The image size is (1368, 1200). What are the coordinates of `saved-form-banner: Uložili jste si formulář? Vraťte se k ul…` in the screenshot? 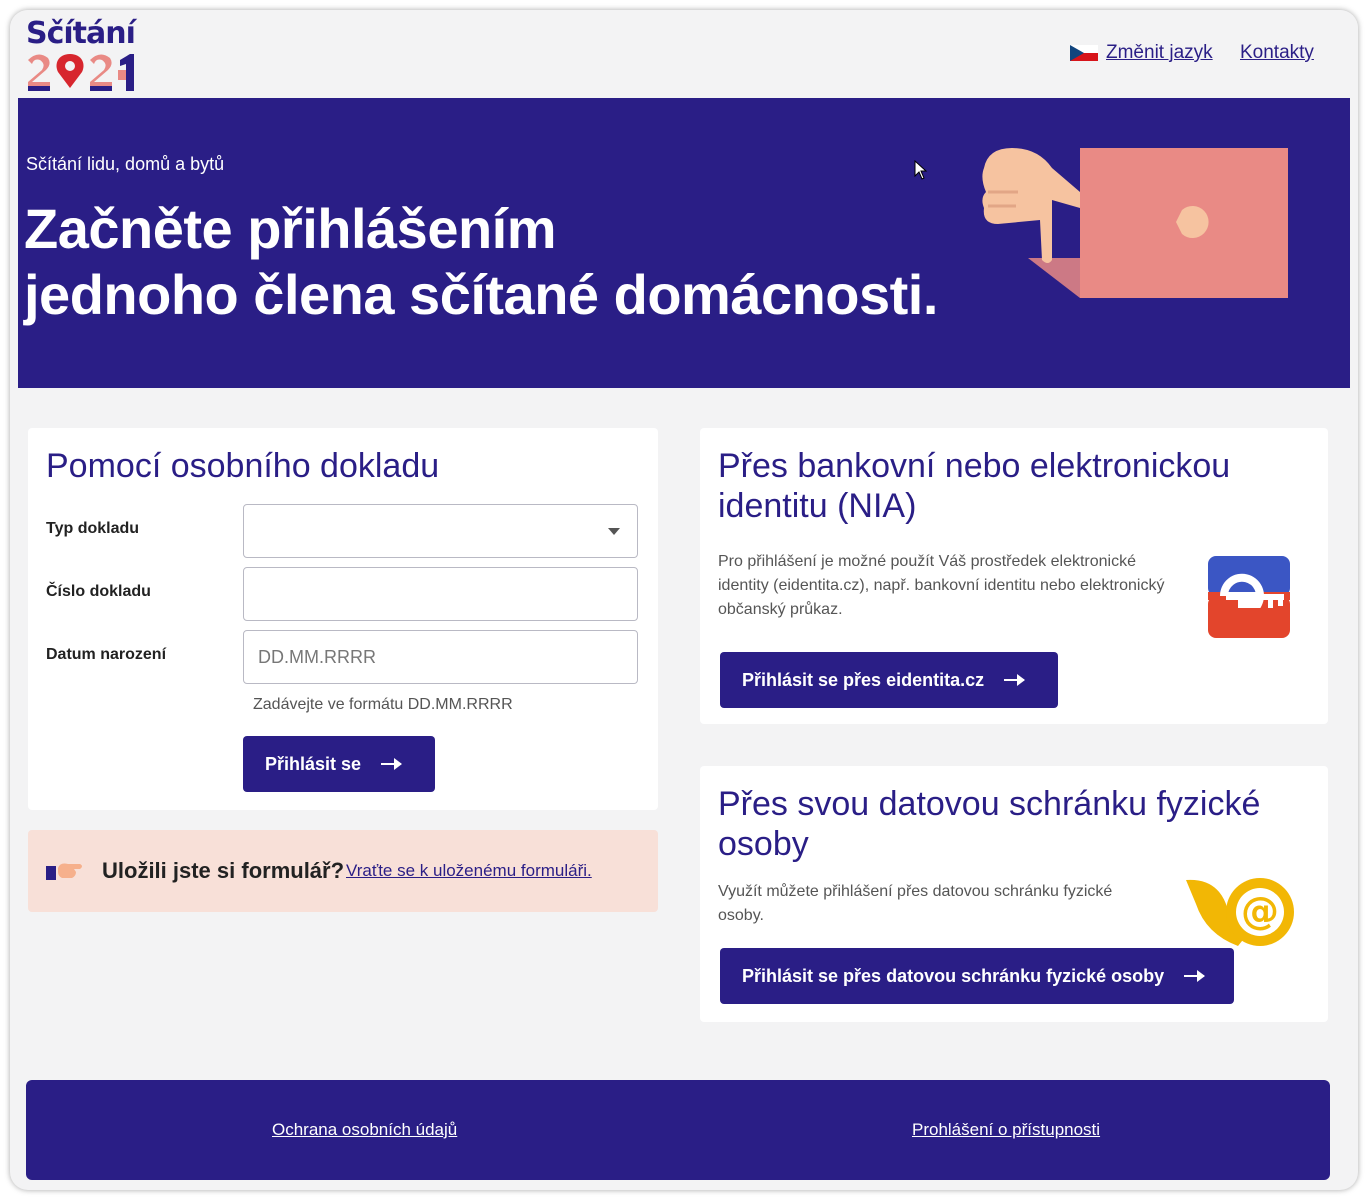 It's located at (343, 871).